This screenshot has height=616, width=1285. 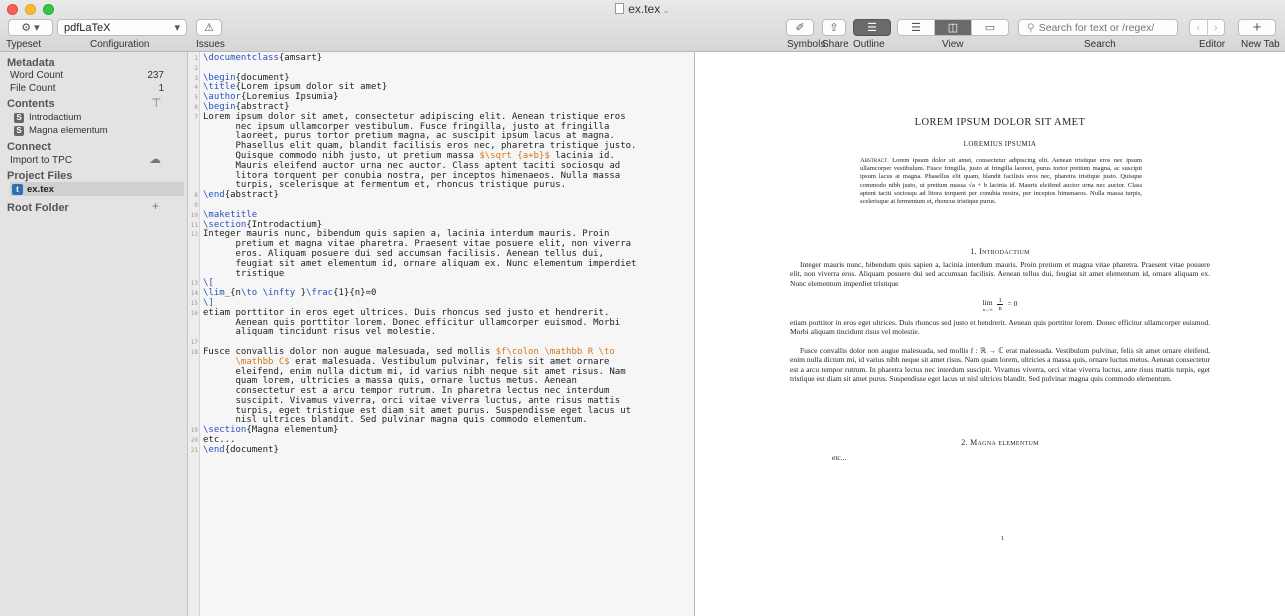 I want to click on code-line-text: \], so click(x=208, y=302).